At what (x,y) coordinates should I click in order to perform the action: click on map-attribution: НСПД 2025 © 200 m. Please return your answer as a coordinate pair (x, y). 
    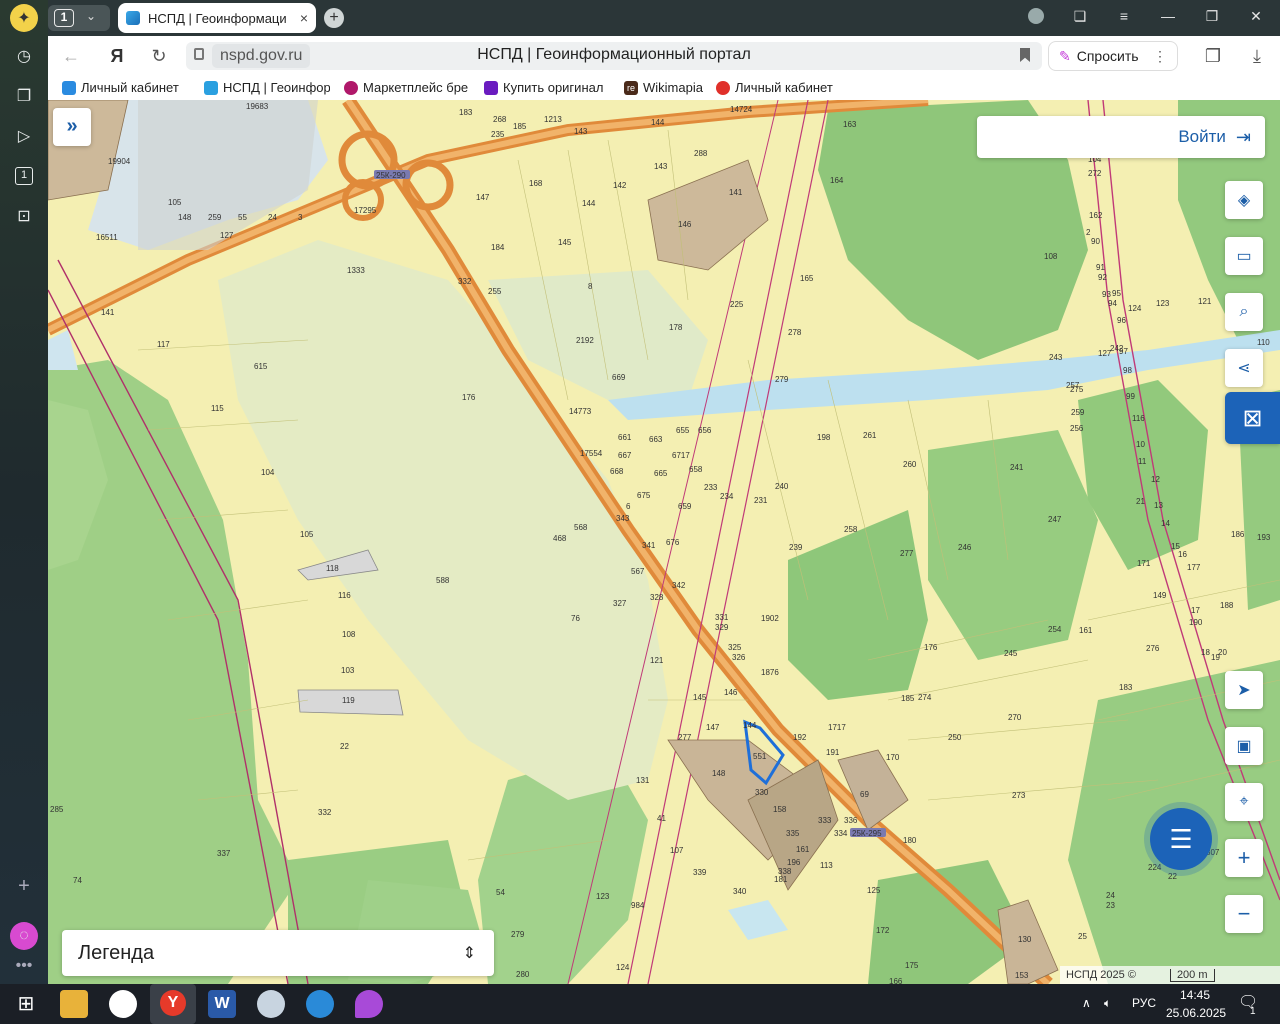
    Looking at the image, I should click on (1170, 975).